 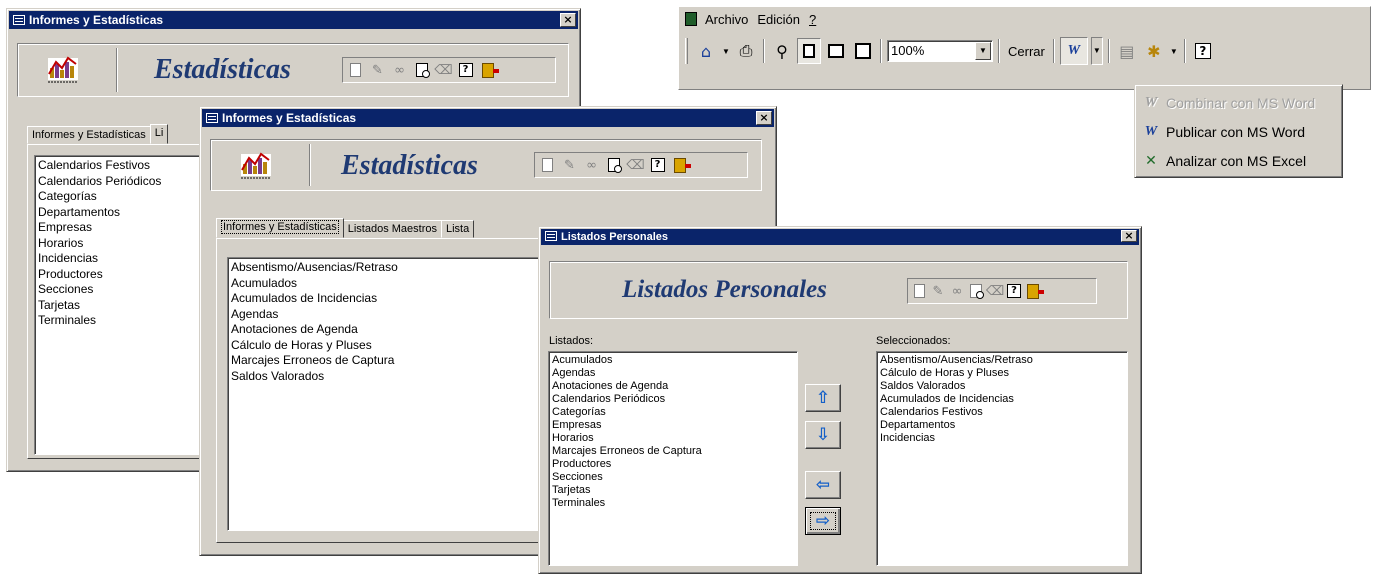 What do you see at coordinates (823, 521) in the screenshot?
I see `add-button: ⇨` at bounding box center [823, 521].